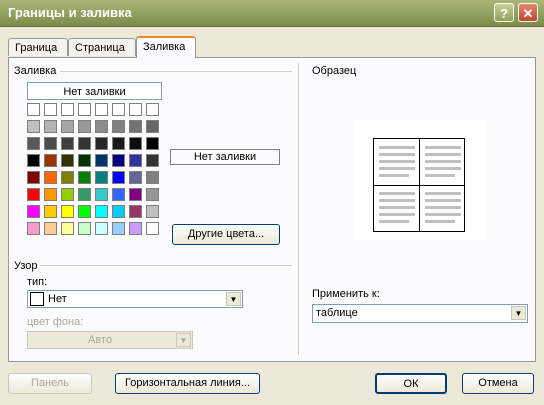 The image size is (544, 405). What do you see at coordinates (37, 282) in the screenshot?
I see `pattern-type-label: тип:` at bounding box center [37, 282].